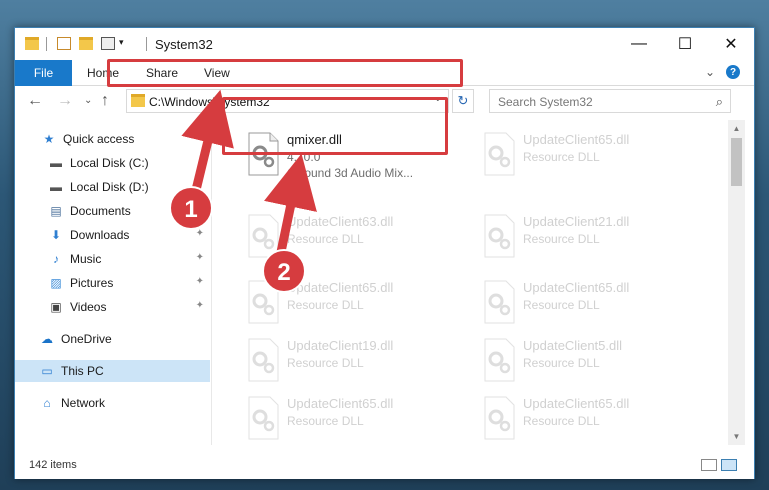 The image size is (769, 490). What do you see at coordinates (736, 282) in the screenshot?
I see `vertical-scrollbar: ▲ ▼` at bounding box center [736, 282].